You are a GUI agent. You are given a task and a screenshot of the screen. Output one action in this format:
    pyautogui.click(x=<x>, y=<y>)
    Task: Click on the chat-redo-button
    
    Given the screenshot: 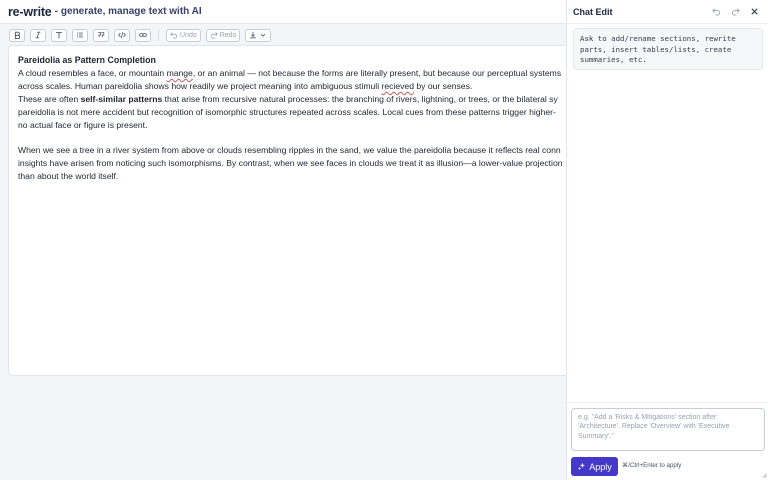 What is the action you would take?
    pyautogui.click(x=735, y=12)
    